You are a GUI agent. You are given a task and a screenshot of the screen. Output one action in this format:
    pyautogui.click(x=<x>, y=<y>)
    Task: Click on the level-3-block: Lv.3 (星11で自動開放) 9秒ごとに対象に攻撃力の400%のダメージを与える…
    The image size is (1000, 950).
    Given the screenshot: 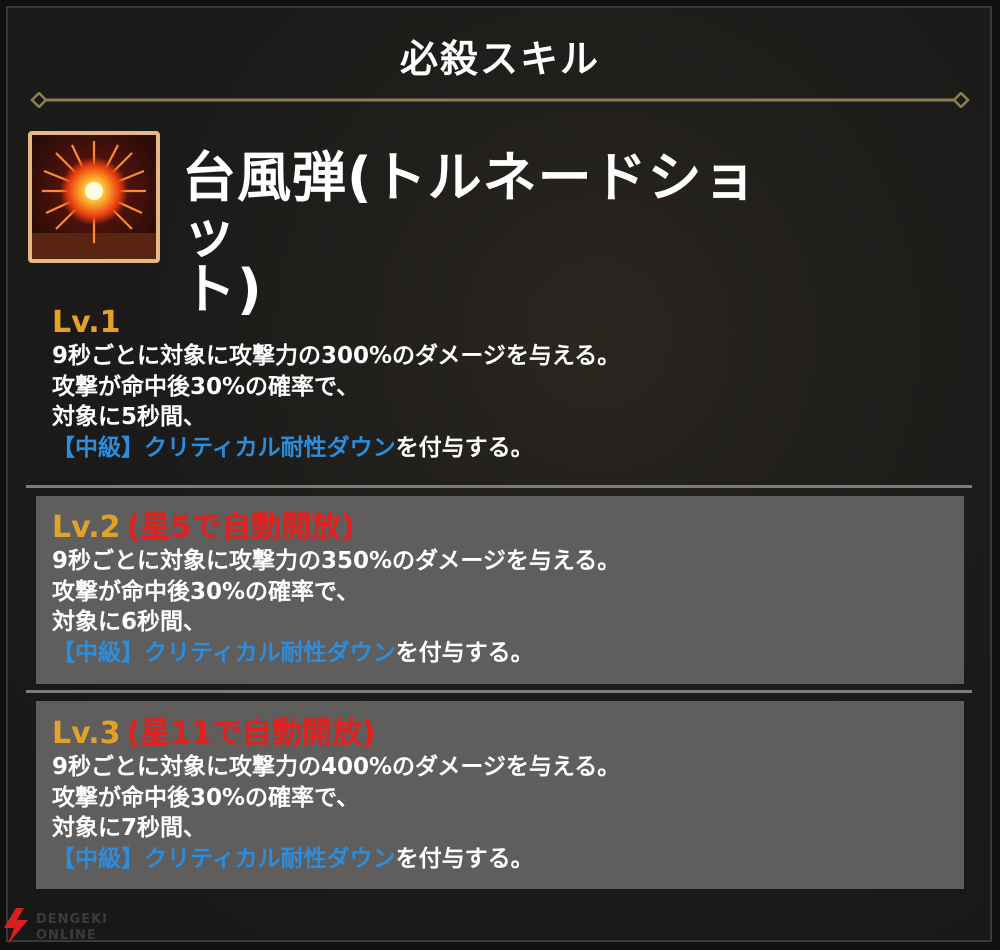 What is the action you would take?
    pyautogui.click(x=502, y=795)
    